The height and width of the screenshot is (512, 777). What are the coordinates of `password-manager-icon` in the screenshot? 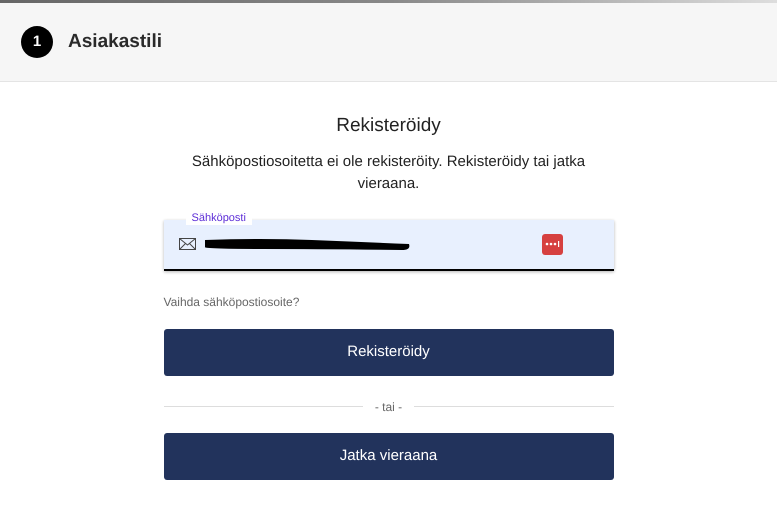 It's located at (552, 244).